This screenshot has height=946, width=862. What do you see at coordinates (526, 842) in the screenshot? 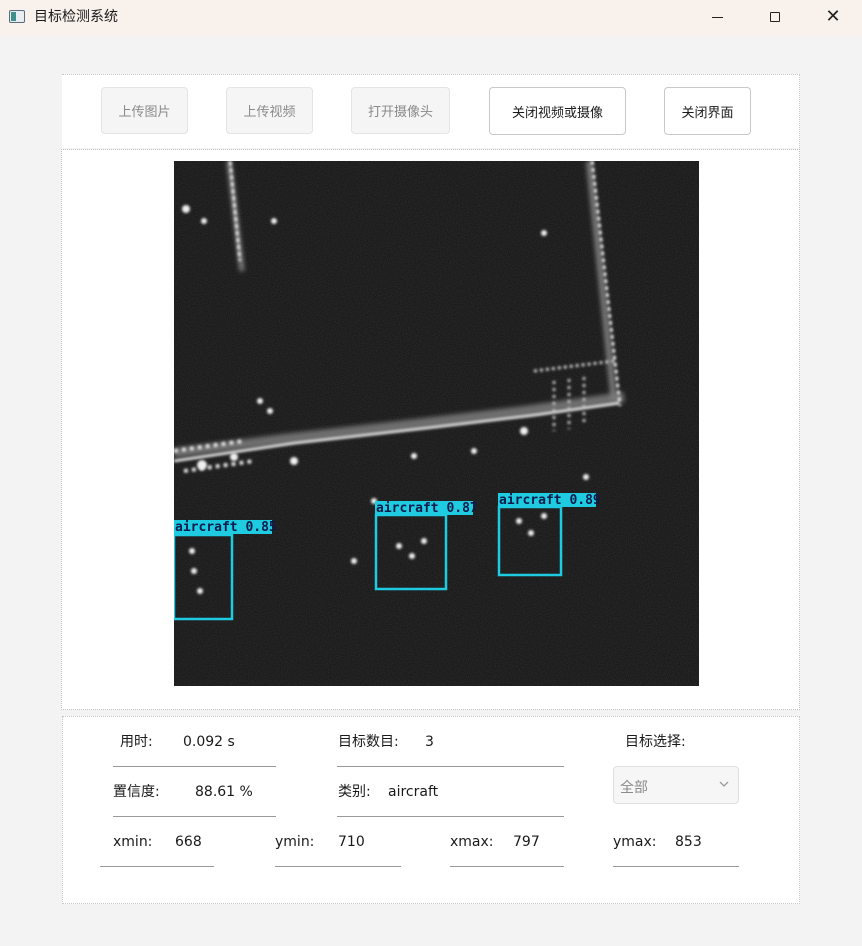
I see `xmax-value: 797` at bounding box center [526, 842].